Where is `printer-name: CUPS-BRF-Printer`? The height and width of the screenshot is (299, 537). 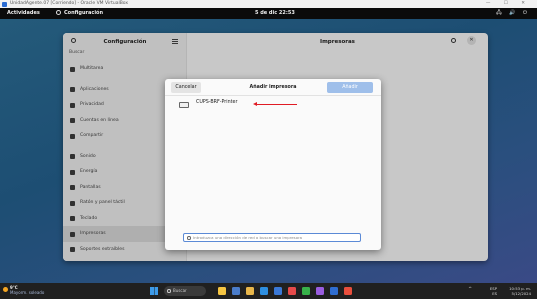
printer-name: CUPS-BRF-Printer is located at coordinates (217, 102).